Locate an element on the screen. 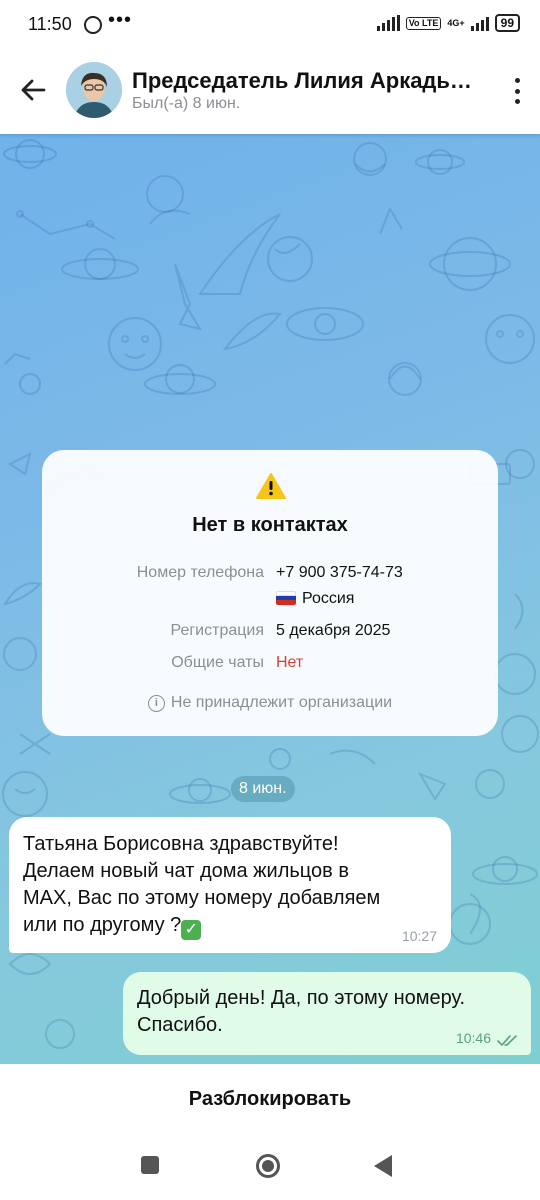 Image resolution: width=540 pixels, height=1200 pixels. organization-note: i Не принадлежит организации is located at coordinates (270, 703).